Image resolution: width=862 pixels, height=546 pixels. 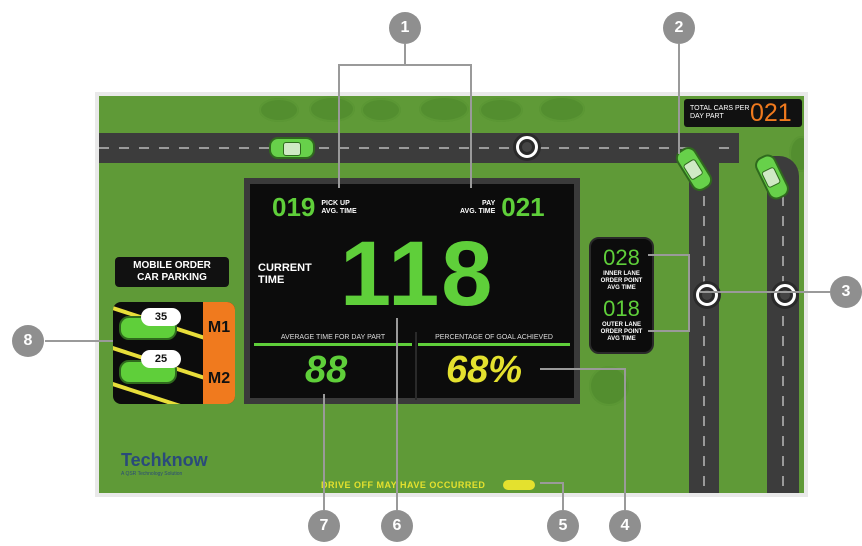 What do you see at coordinates (625, 526) in the screenshot?
I see `callout-4: 4` at bounding box center [625, 526].